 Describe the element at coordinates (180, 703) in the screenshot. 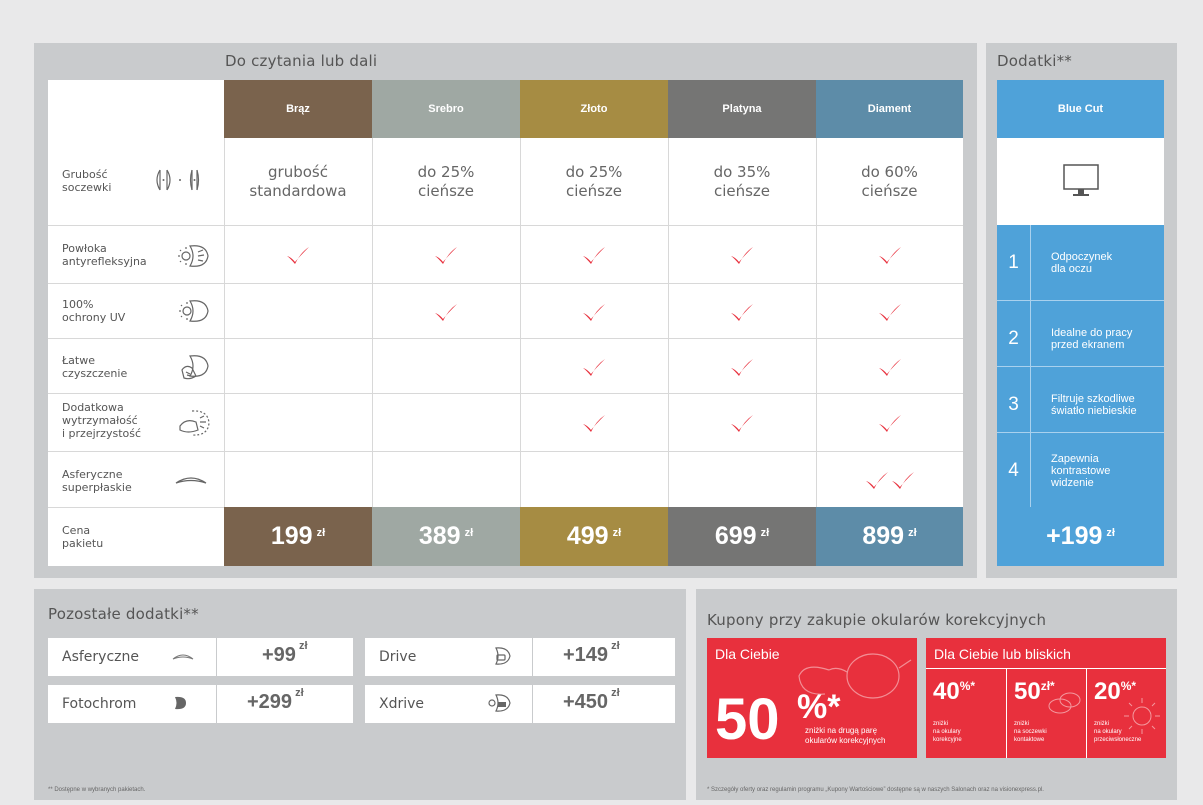

I see `photochromic-icon` at that location.